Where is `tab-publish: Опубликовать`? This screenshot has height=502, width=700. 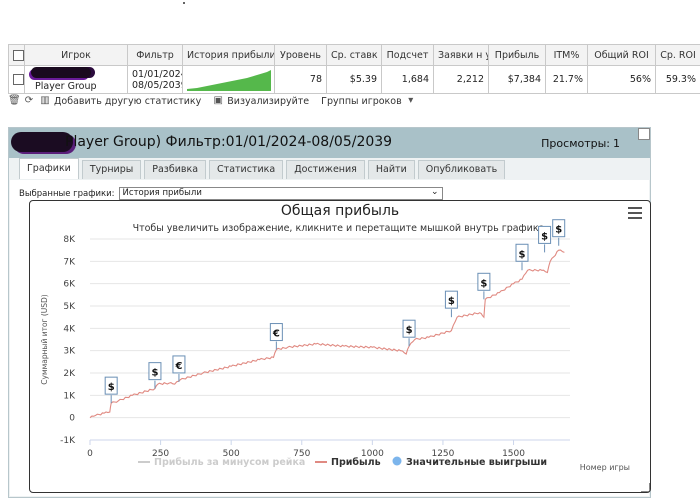
tab-publish: Опубликовать is located at coordinates (461, 169).